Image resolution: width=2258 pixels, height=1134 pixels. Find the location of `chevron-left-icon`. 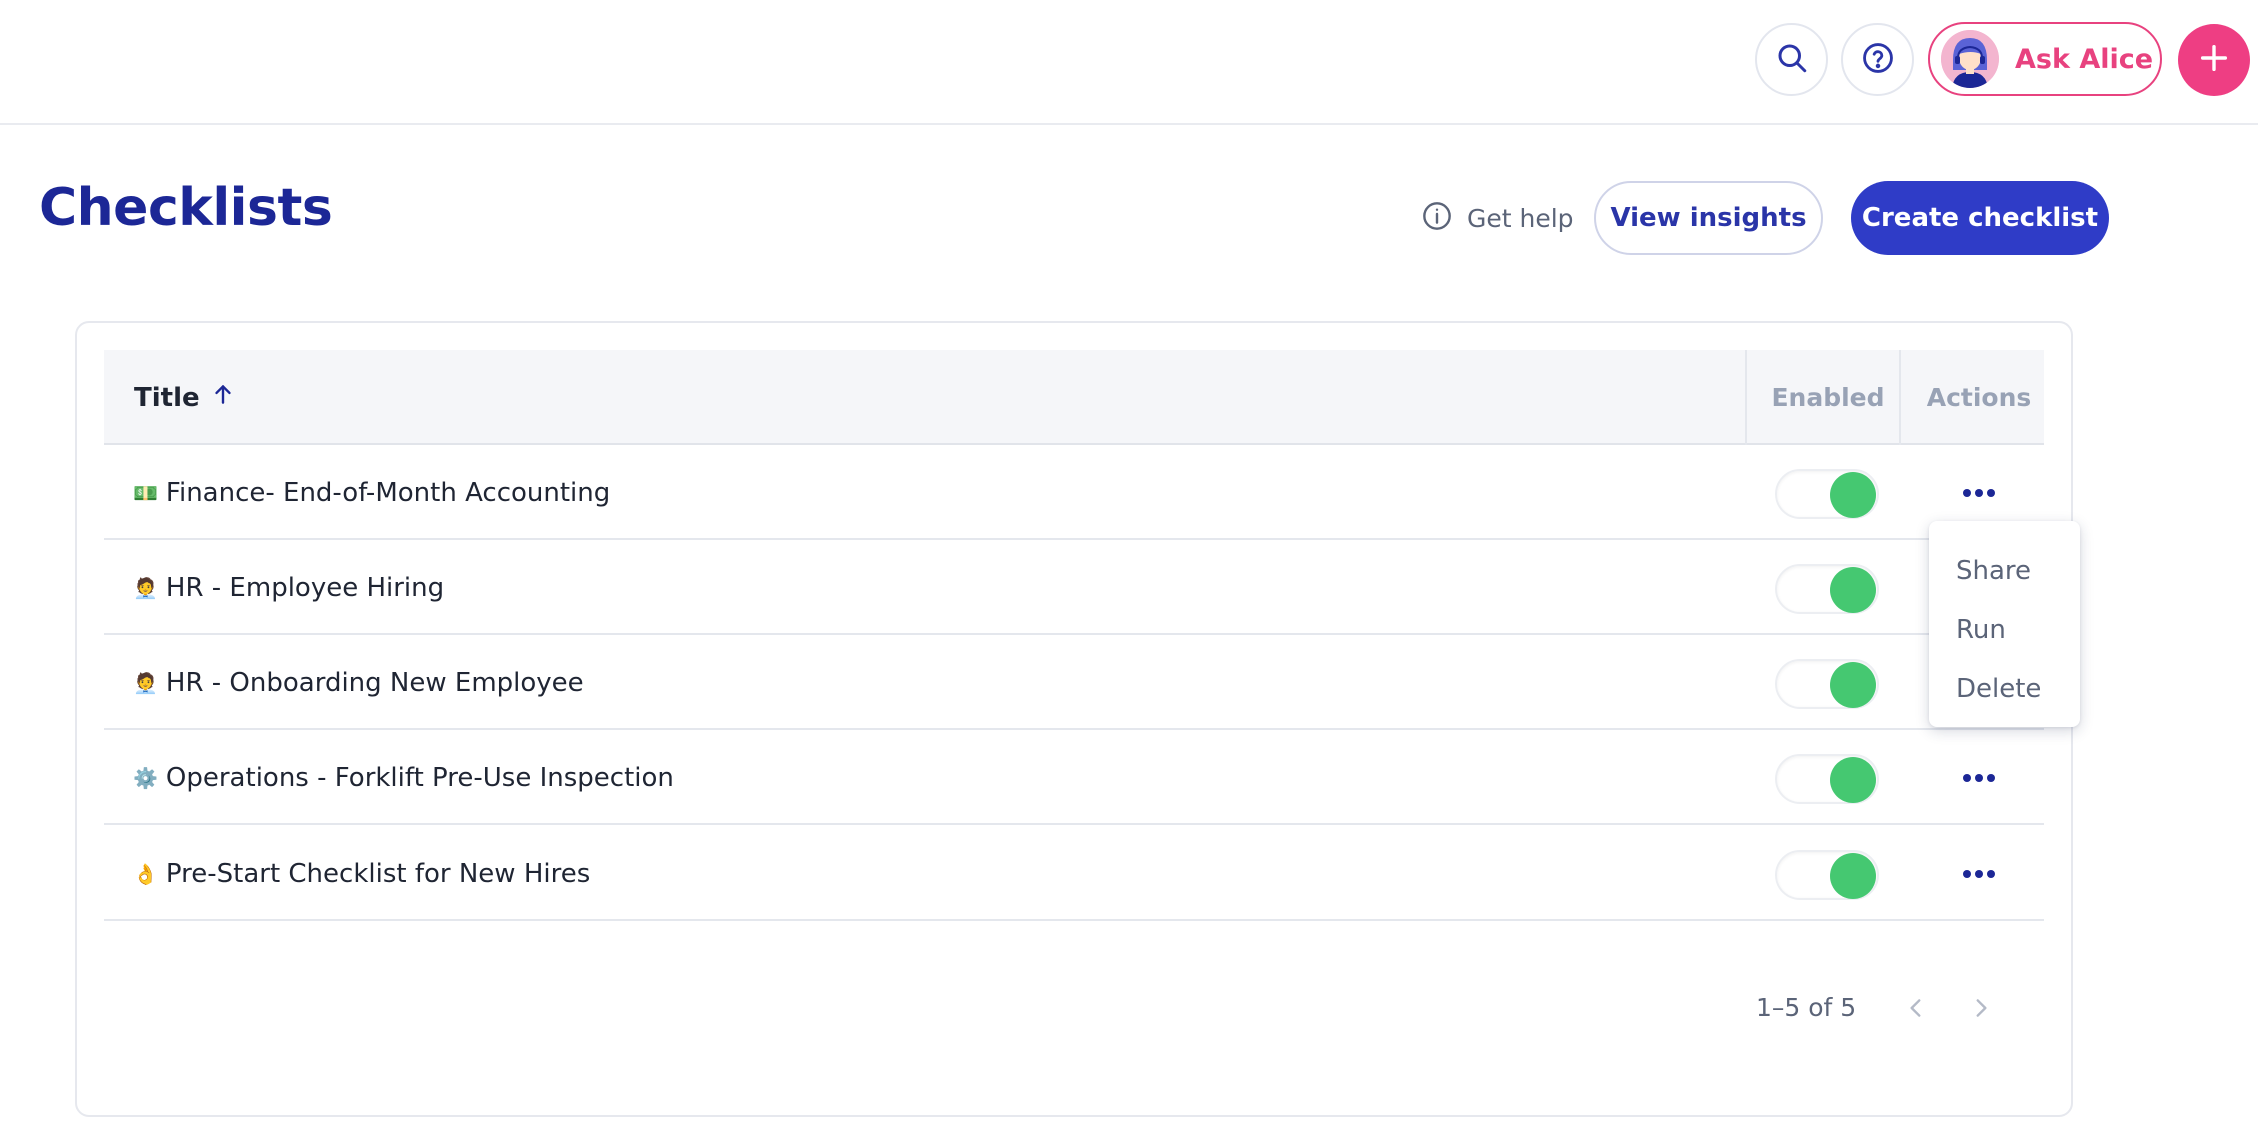

chevron-left-icon is located at coordinates (1916, 1010).